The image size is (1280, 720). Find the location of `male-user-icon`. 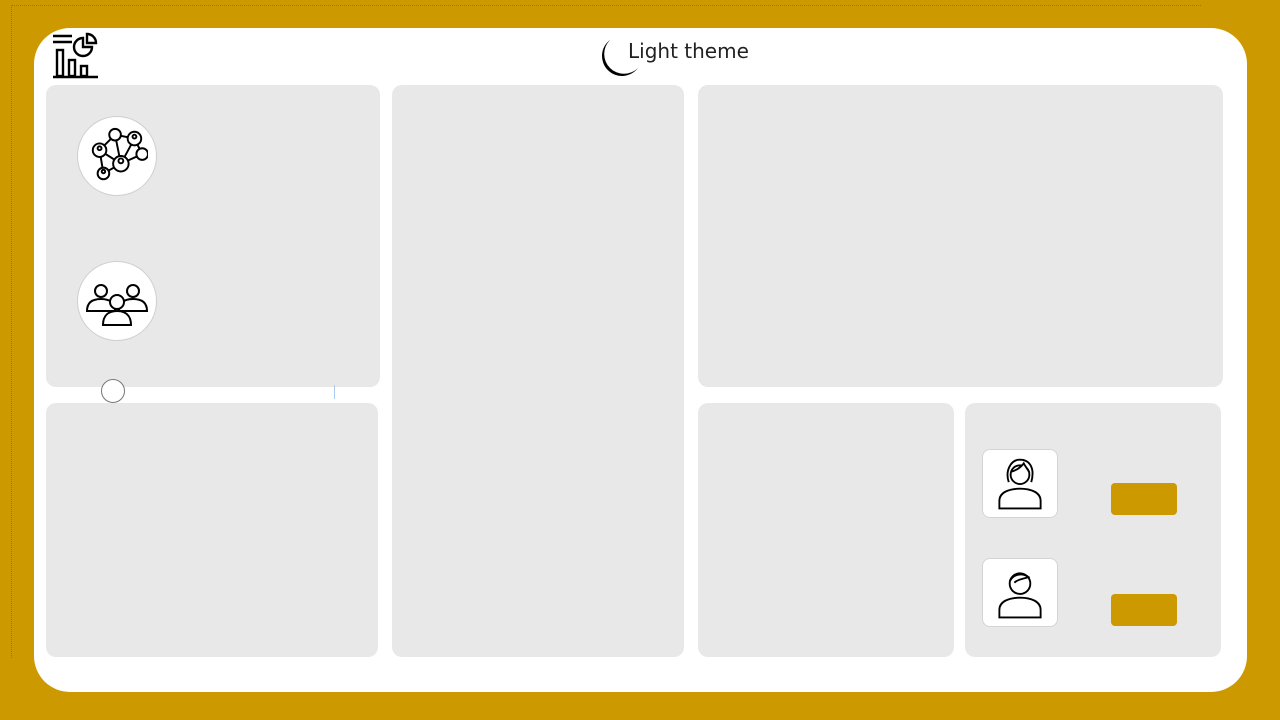

male-user-icon is located at coordinates (1020, 592).